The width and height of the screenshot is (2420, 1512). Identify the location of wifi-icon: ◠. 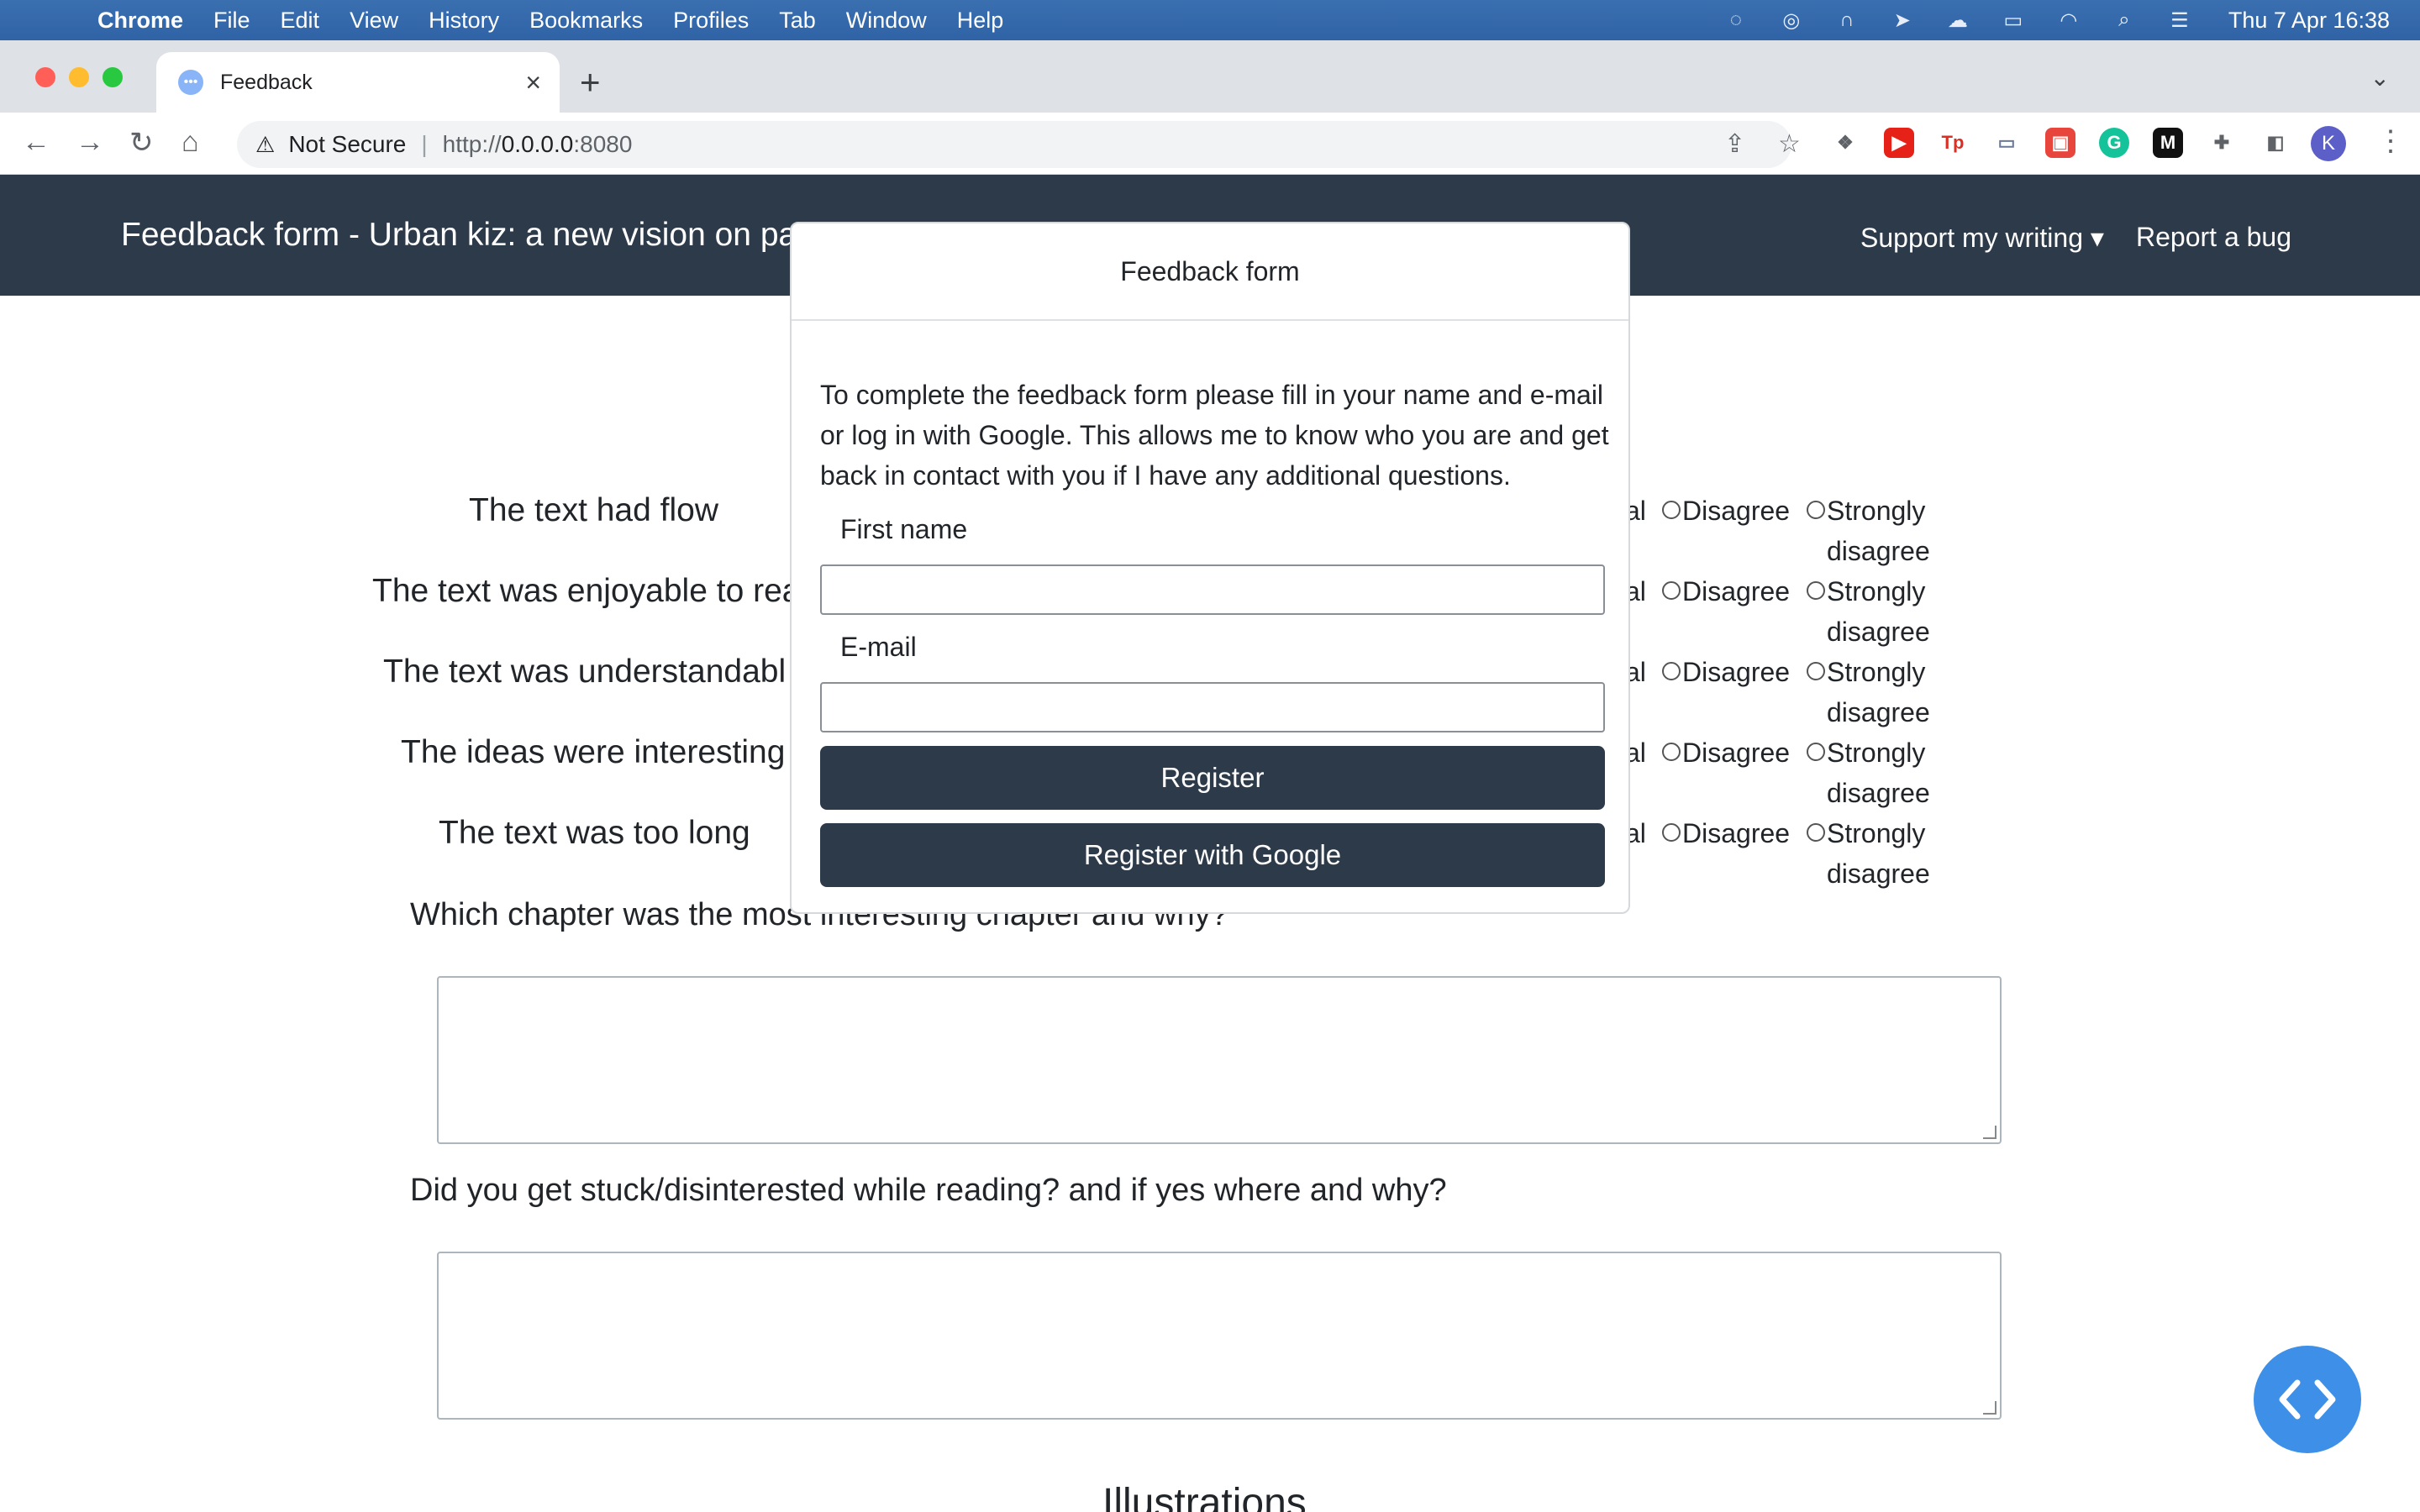
(2068, 20).